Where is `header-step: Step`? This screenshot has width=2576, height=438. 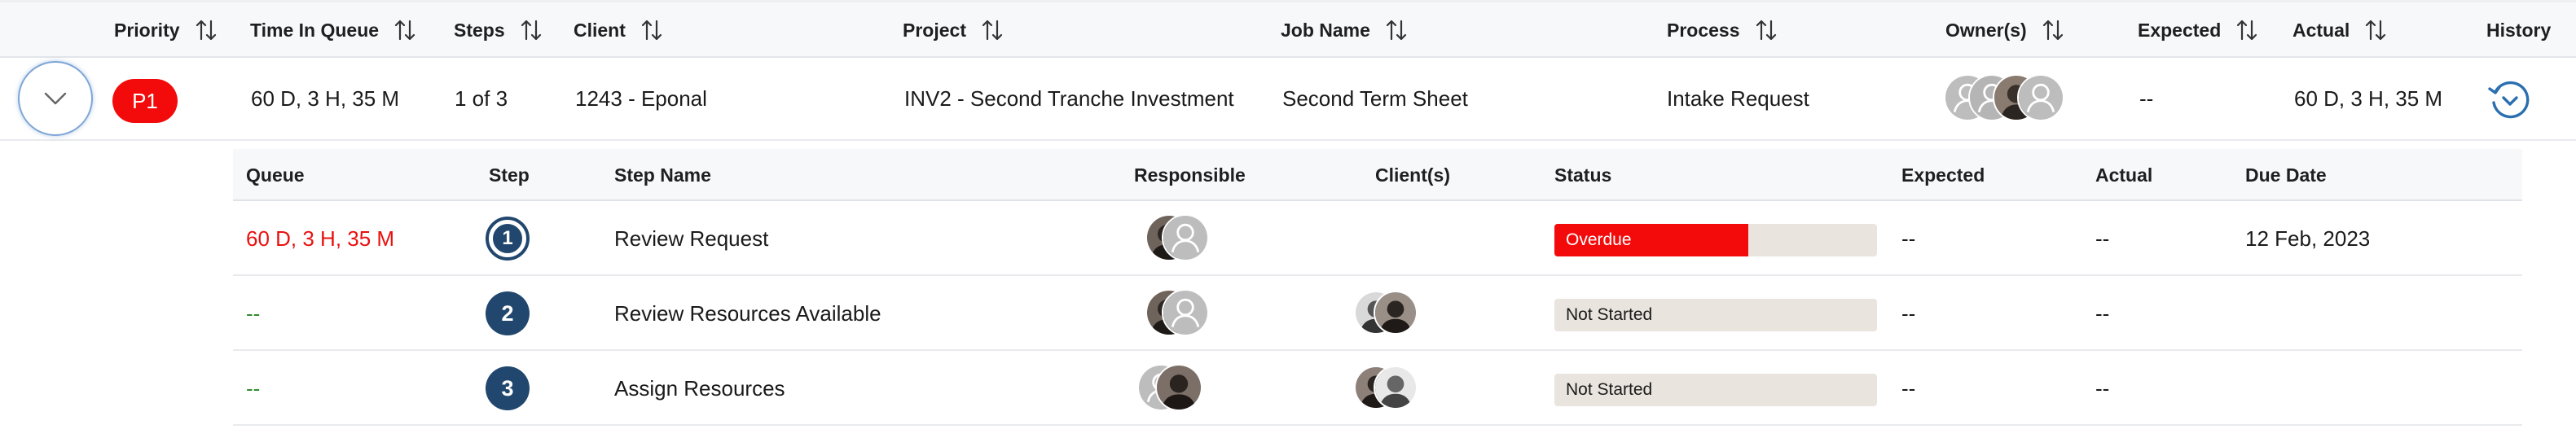
header-step: Step is located at coordinates (509, 175).